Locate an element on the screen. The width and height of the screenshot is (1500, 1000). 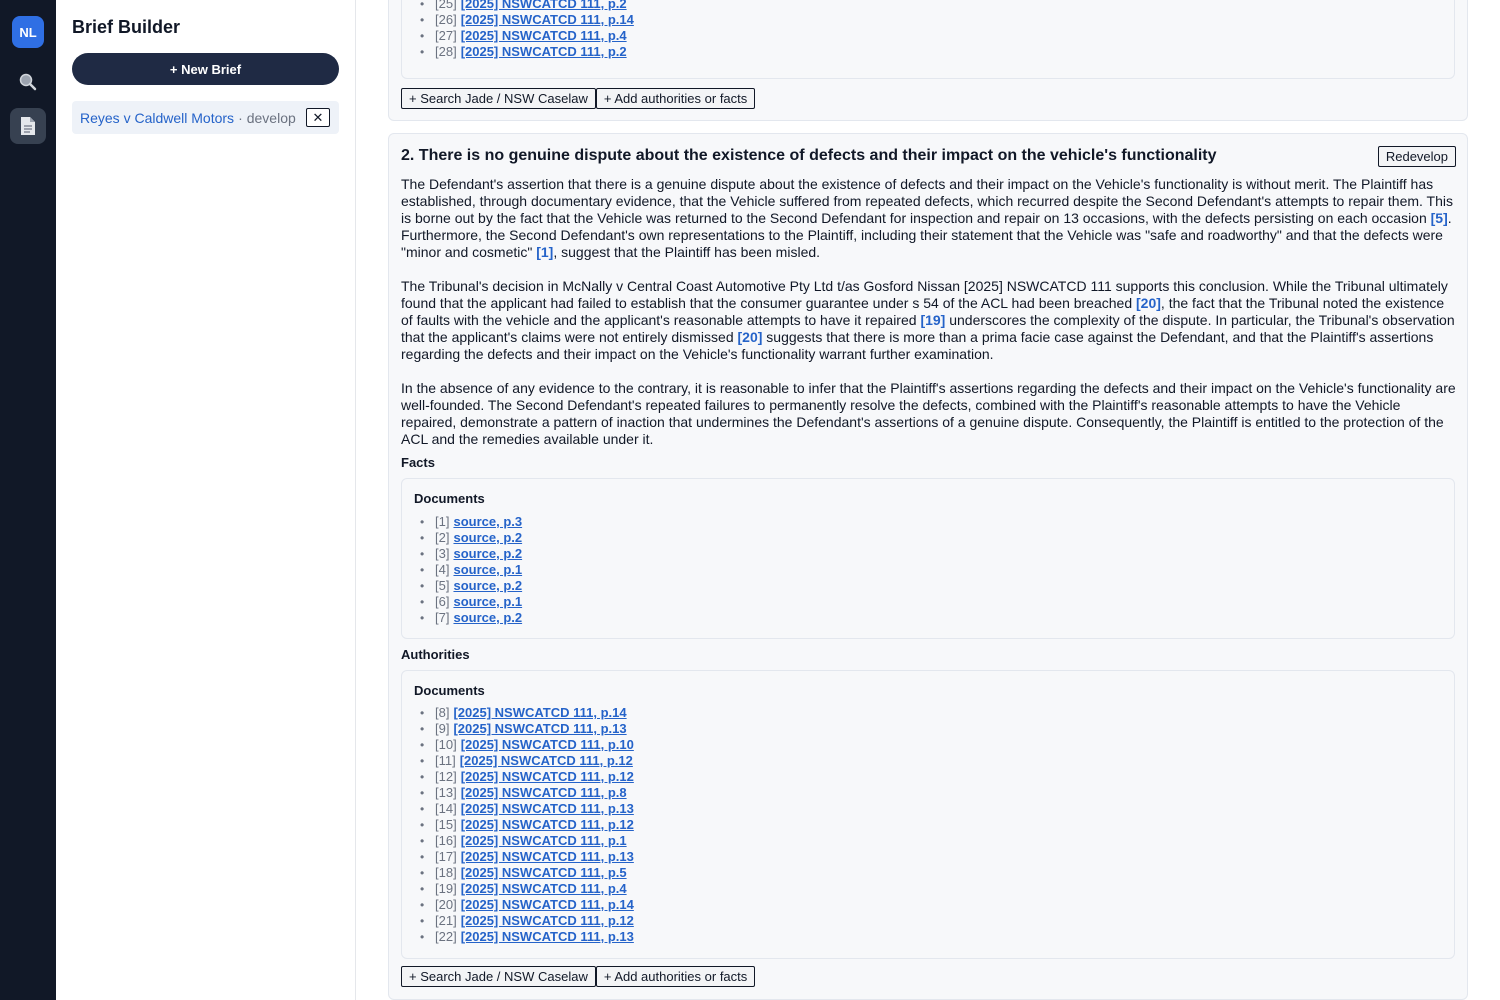
reference-number: [16] is located at coordinates (446, 840).